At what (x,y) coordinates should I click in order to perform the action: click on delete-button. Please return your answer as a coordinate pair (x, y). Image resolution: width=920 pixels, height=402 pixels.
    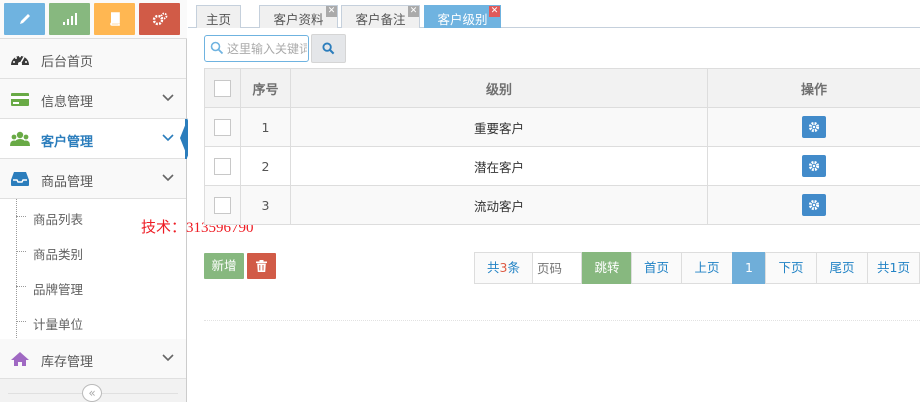
    Looking at the image, I should click on (261, 266).